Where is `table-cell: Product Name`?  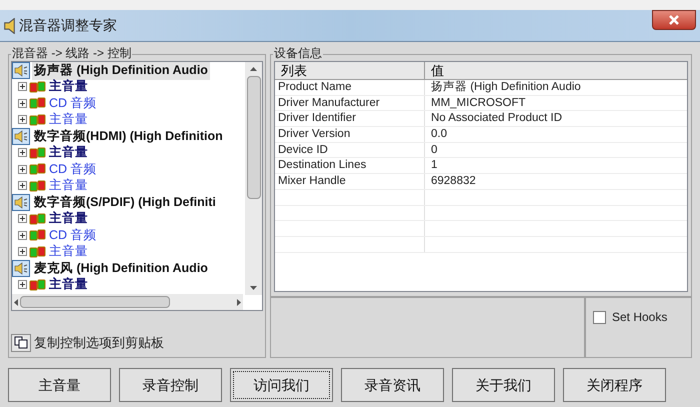
table-cell: Product Name is located at coordinates (350, 87).